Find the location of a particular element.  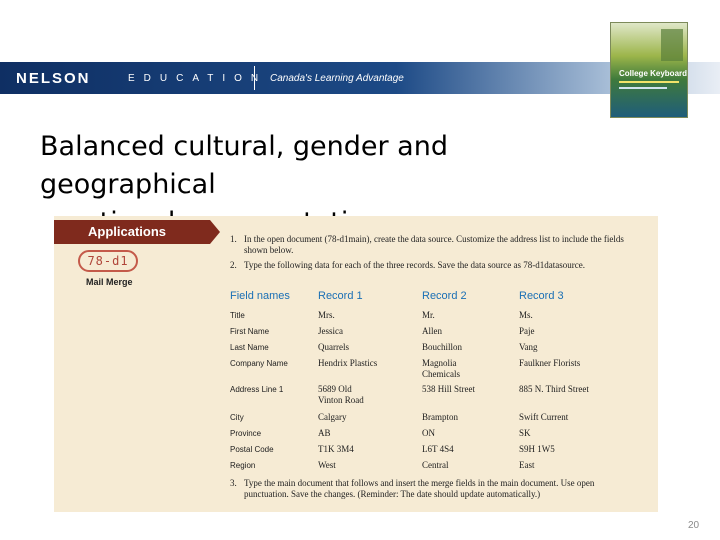

table-cell: West is located at coordinates (327, 465).